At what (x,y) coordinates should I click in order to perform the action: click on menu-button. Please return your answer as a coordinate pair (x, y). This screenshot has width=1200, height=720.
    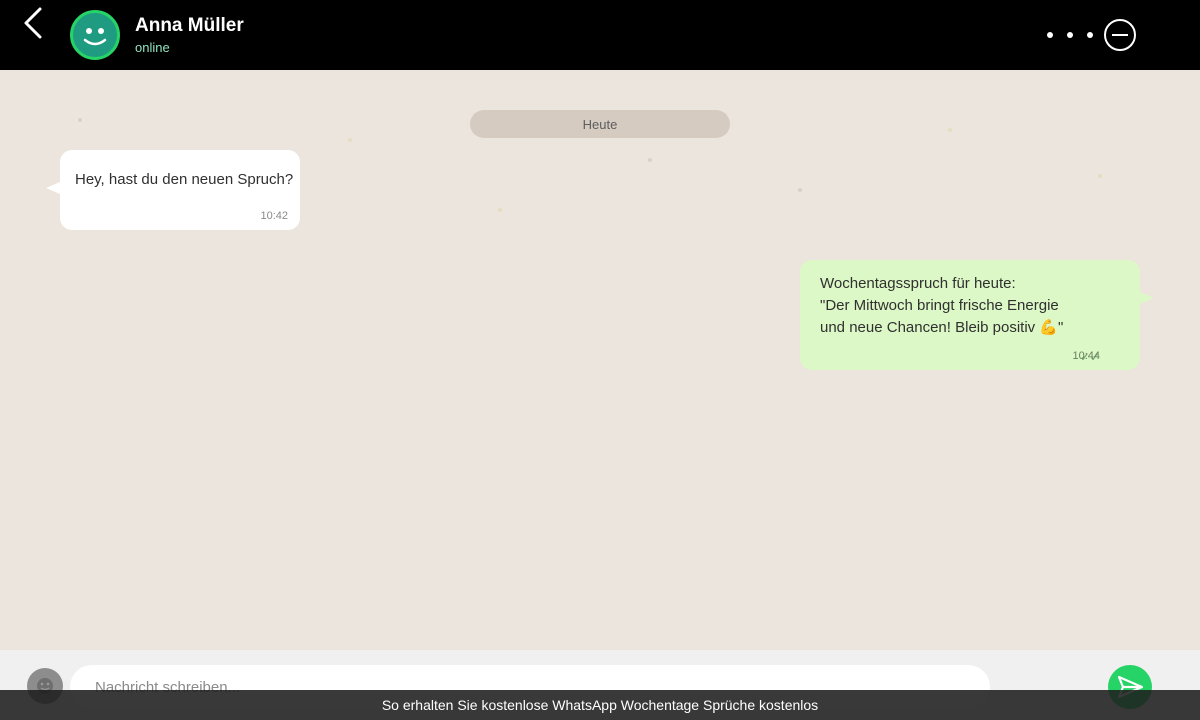
    Looking at the image, I should click on (1070, 35).